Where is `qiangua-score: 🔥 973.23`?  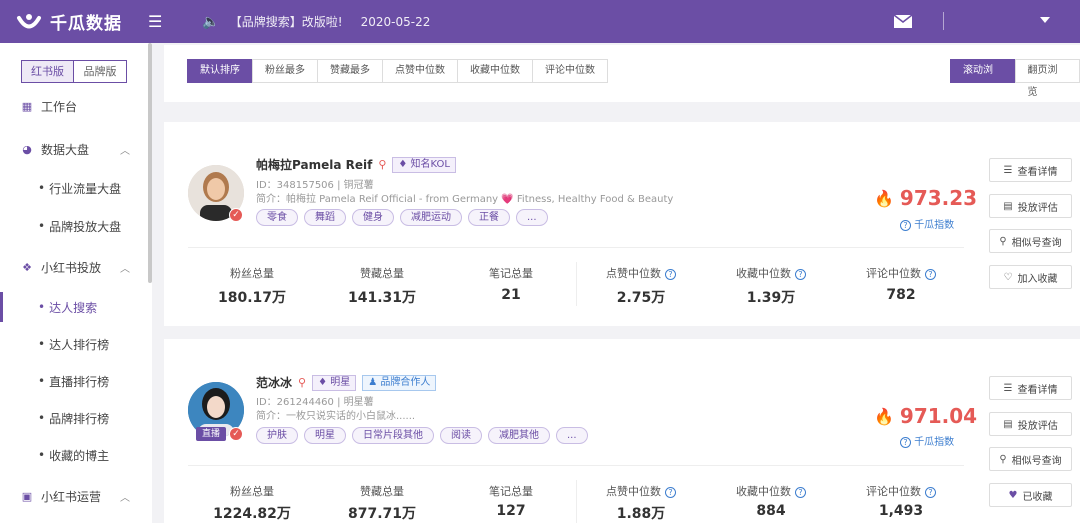 qiangua-score: 🔥 973.23 is located at coordinates (925, 198).